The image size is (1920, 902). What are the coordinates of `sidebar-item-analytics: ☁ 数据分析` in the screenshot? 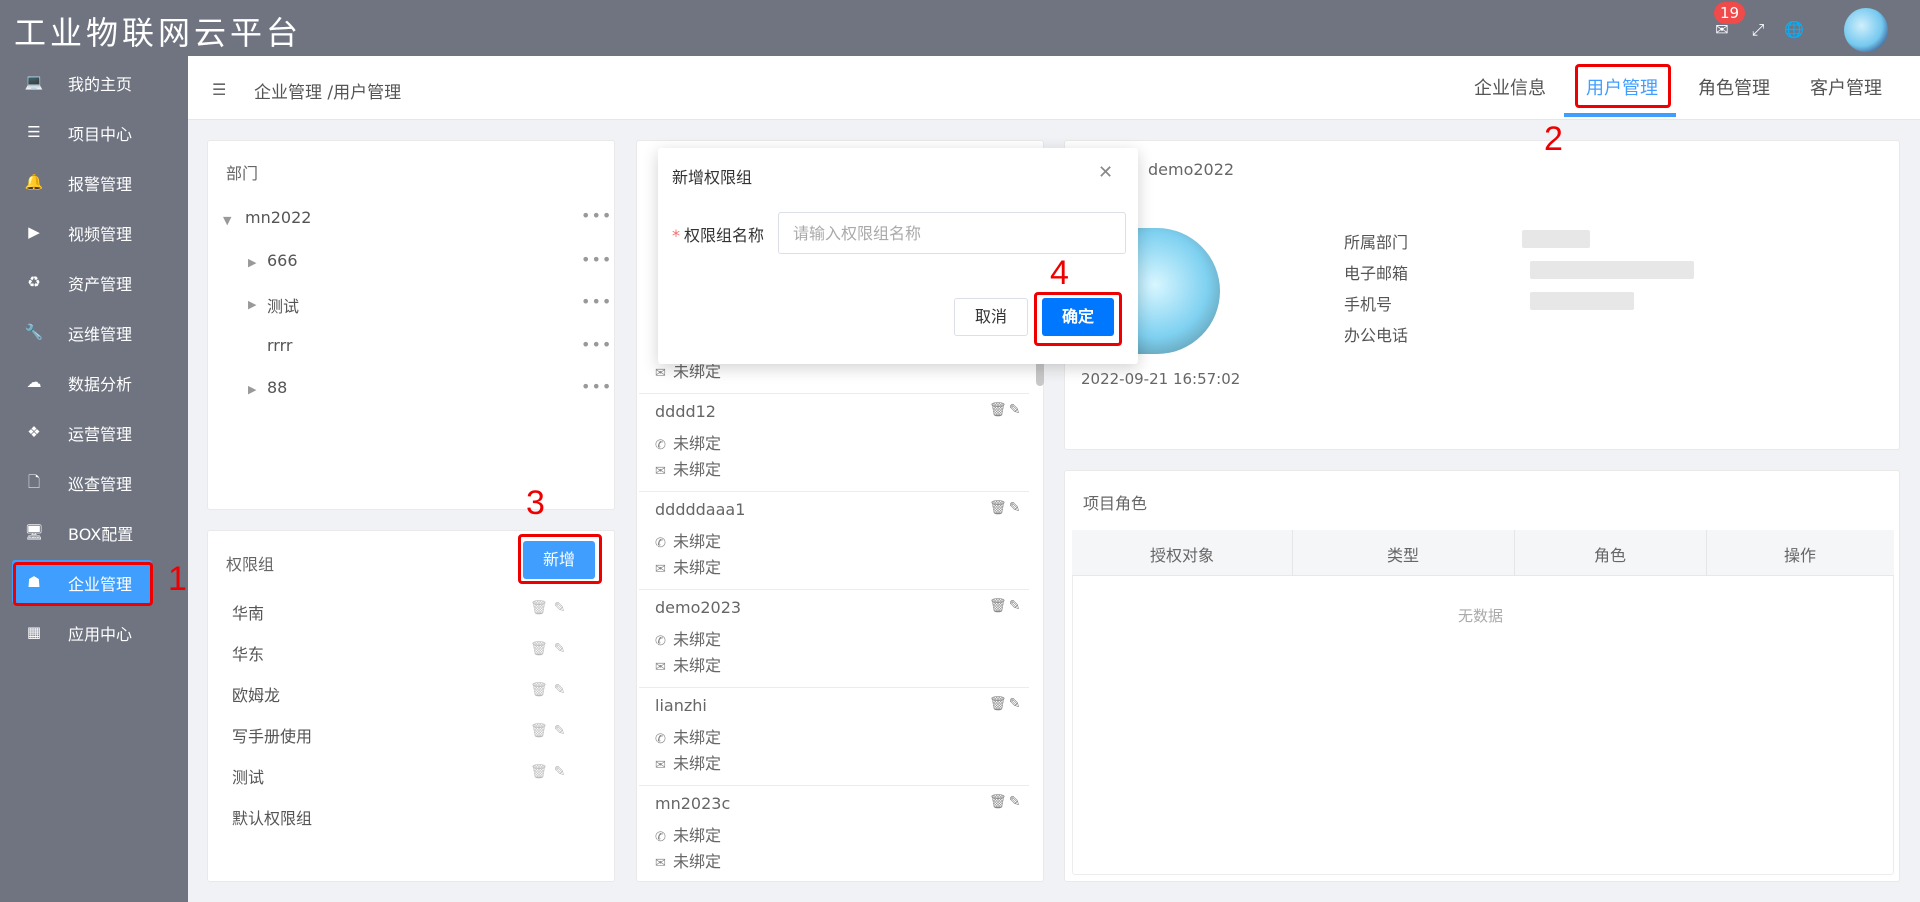 It's located at (82, 382).